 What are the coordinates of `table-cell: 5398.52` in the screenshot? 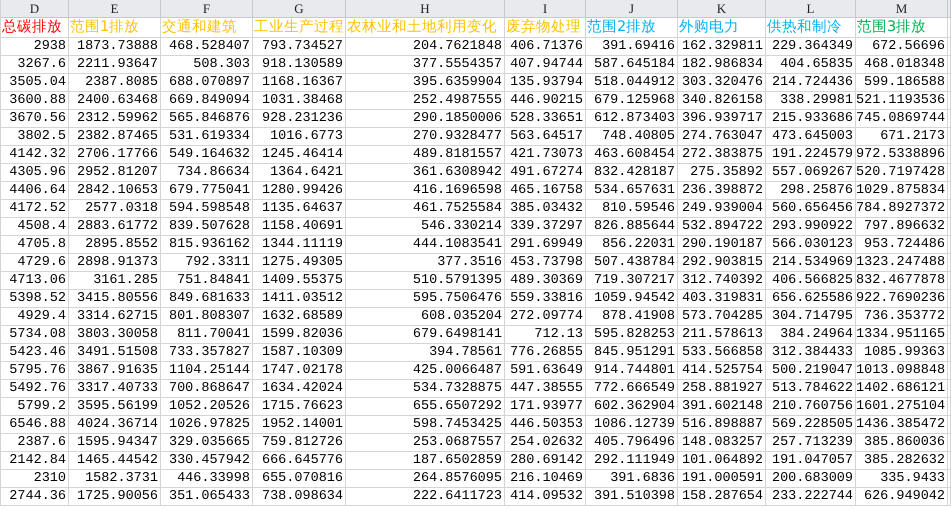 It's located at (35, 299).